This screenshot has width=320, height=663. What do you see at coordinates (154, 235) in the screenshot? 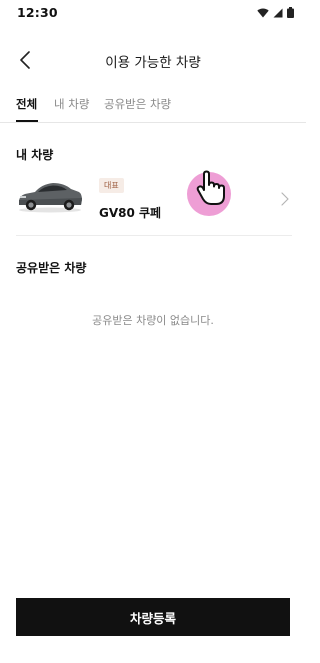
I see `row-divider` at bounding box center [154, 235].